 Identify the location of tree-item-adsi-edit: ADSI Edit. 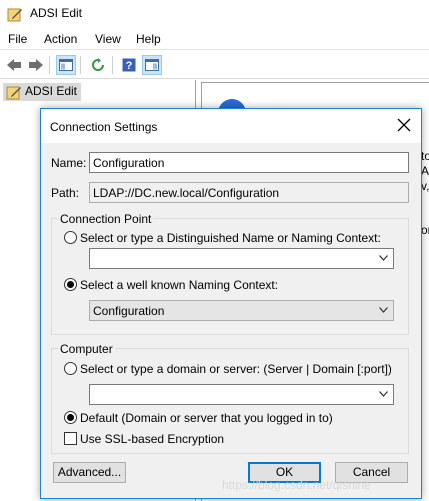
(42, 93).